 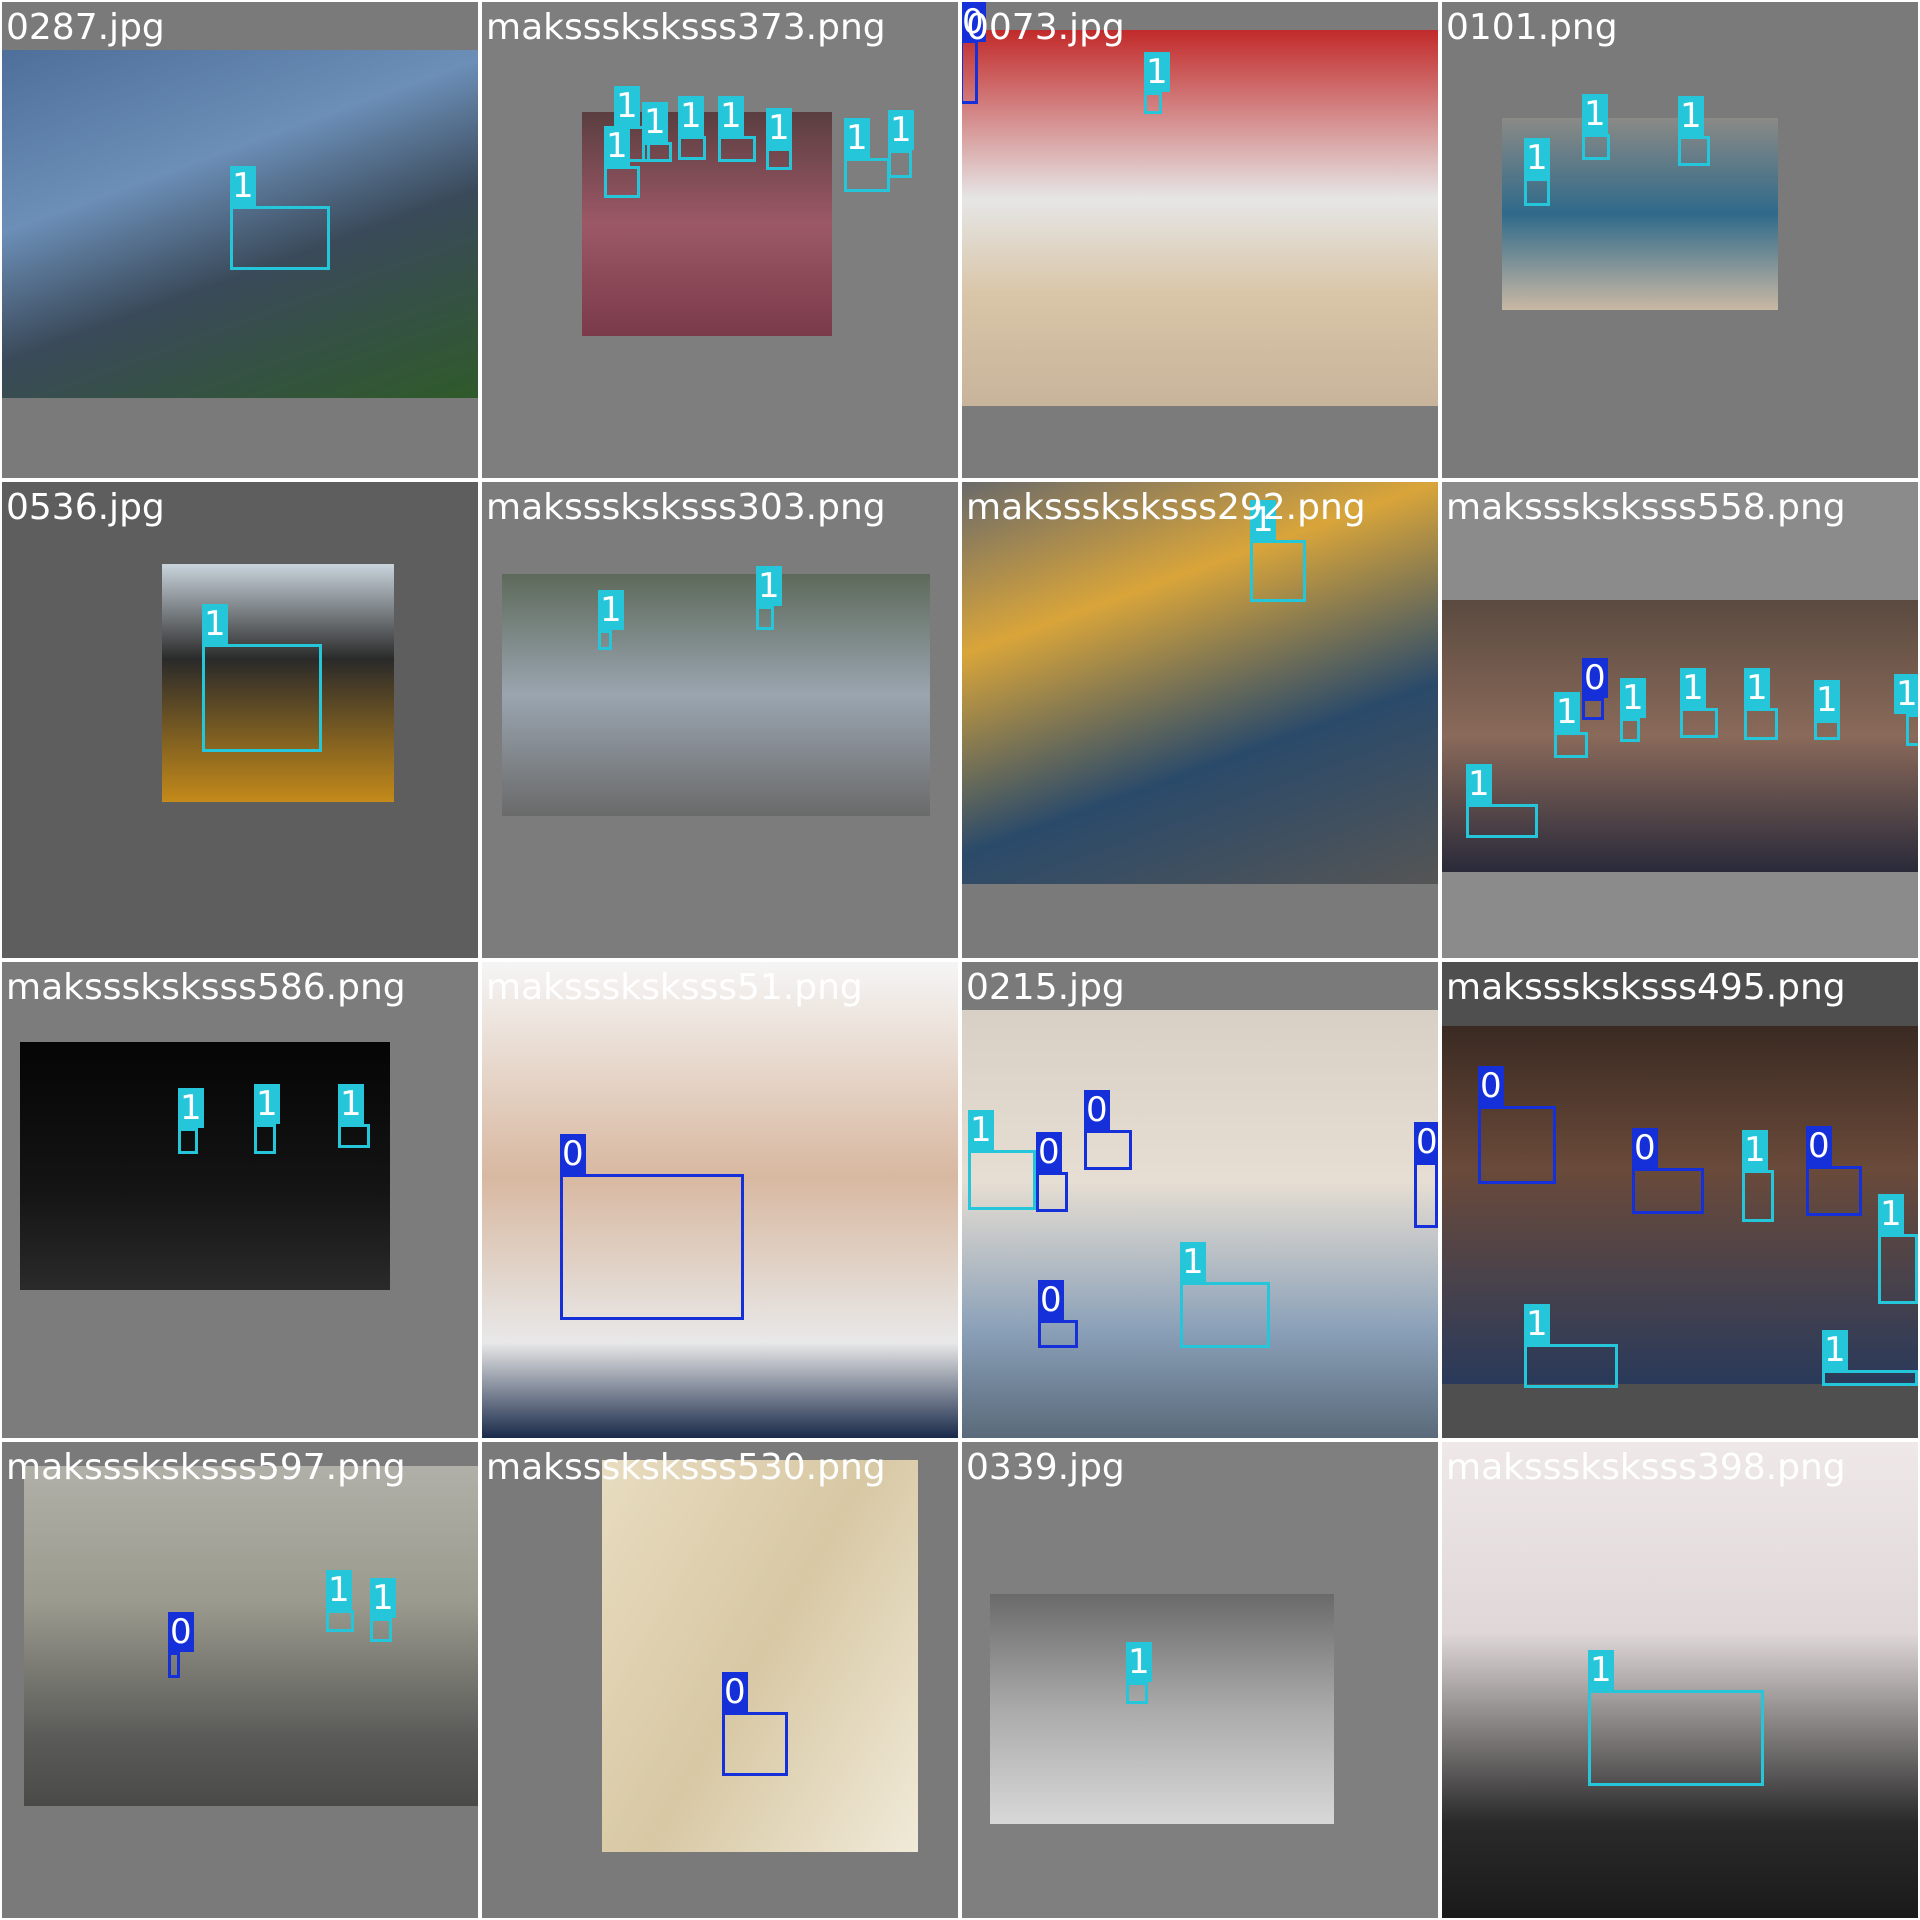 I want to click on image-tile: 1 0 0 0 0 1 0215.jpg, so click(x=1200, y=1200).